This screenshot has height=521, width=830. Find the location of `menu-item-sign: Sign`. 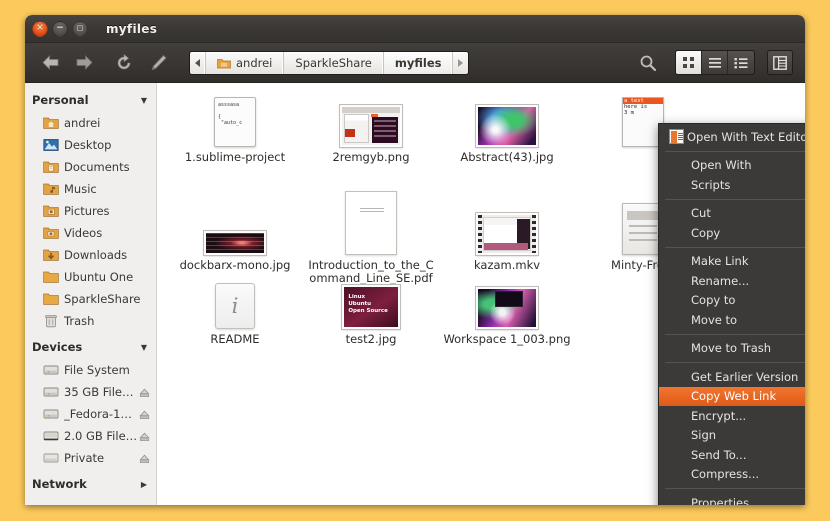

menu-item-sign: Sign is located at coordinates (732, 436).